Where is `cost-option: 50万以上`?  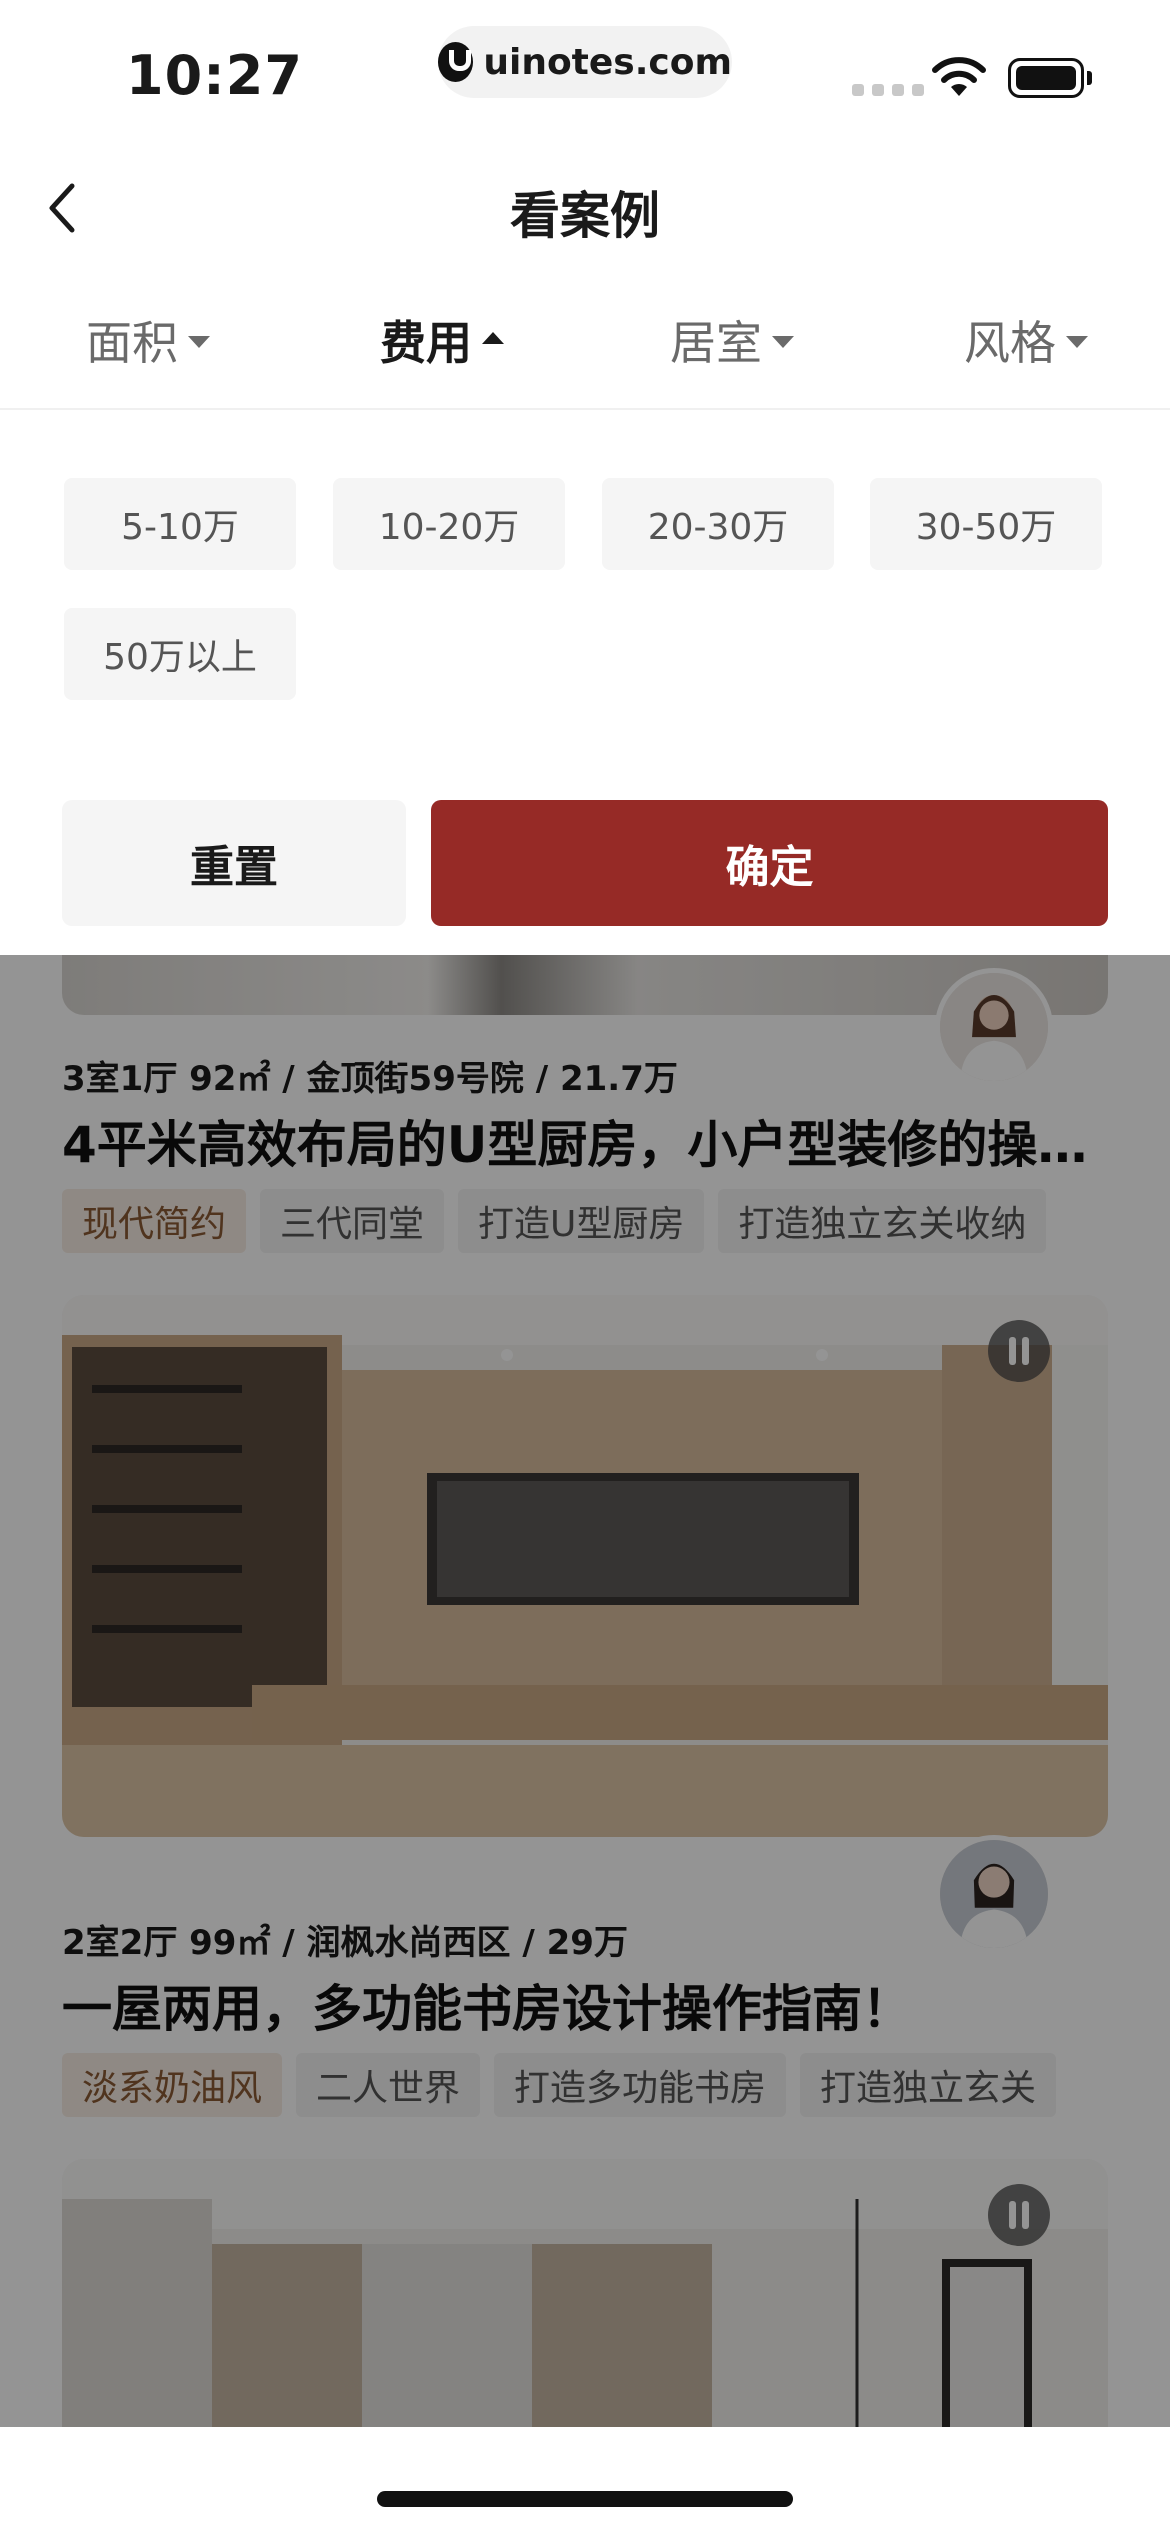 cost-option: 50万以上 is located at coordinates (180, 654).